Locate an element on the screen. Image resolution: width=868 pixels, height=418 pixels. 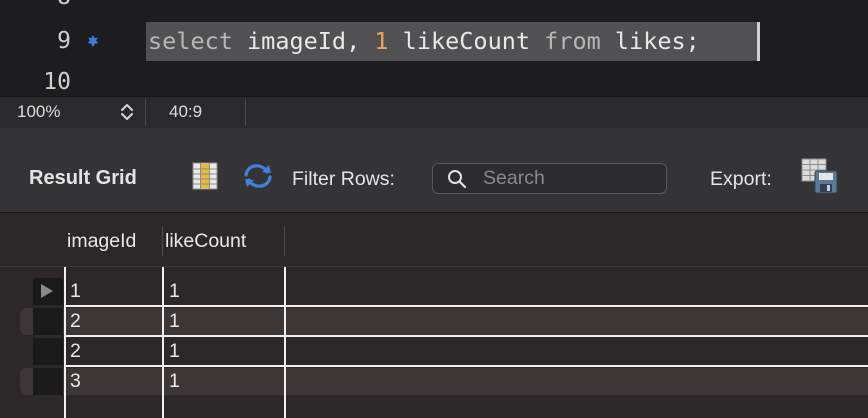
result-grid-title: Result Grid is located at coordinates (83, 178).